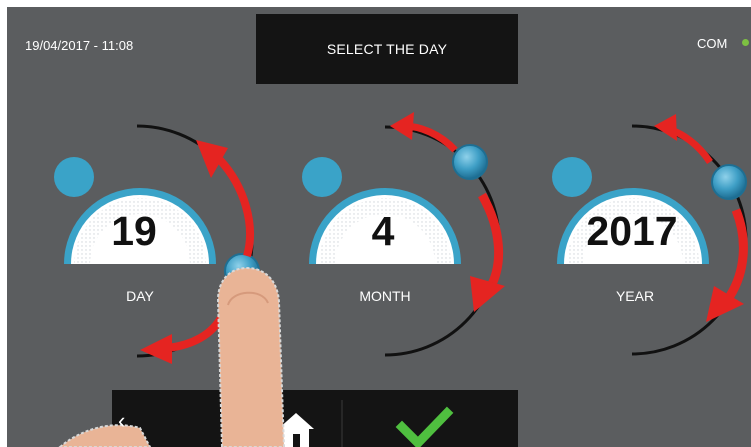 This screenshot has width=751, height=447. What do you see at coordinates (725, 304) in the screenshot?
I see `year-down-arrowhead` at bounding box center [725, 304].